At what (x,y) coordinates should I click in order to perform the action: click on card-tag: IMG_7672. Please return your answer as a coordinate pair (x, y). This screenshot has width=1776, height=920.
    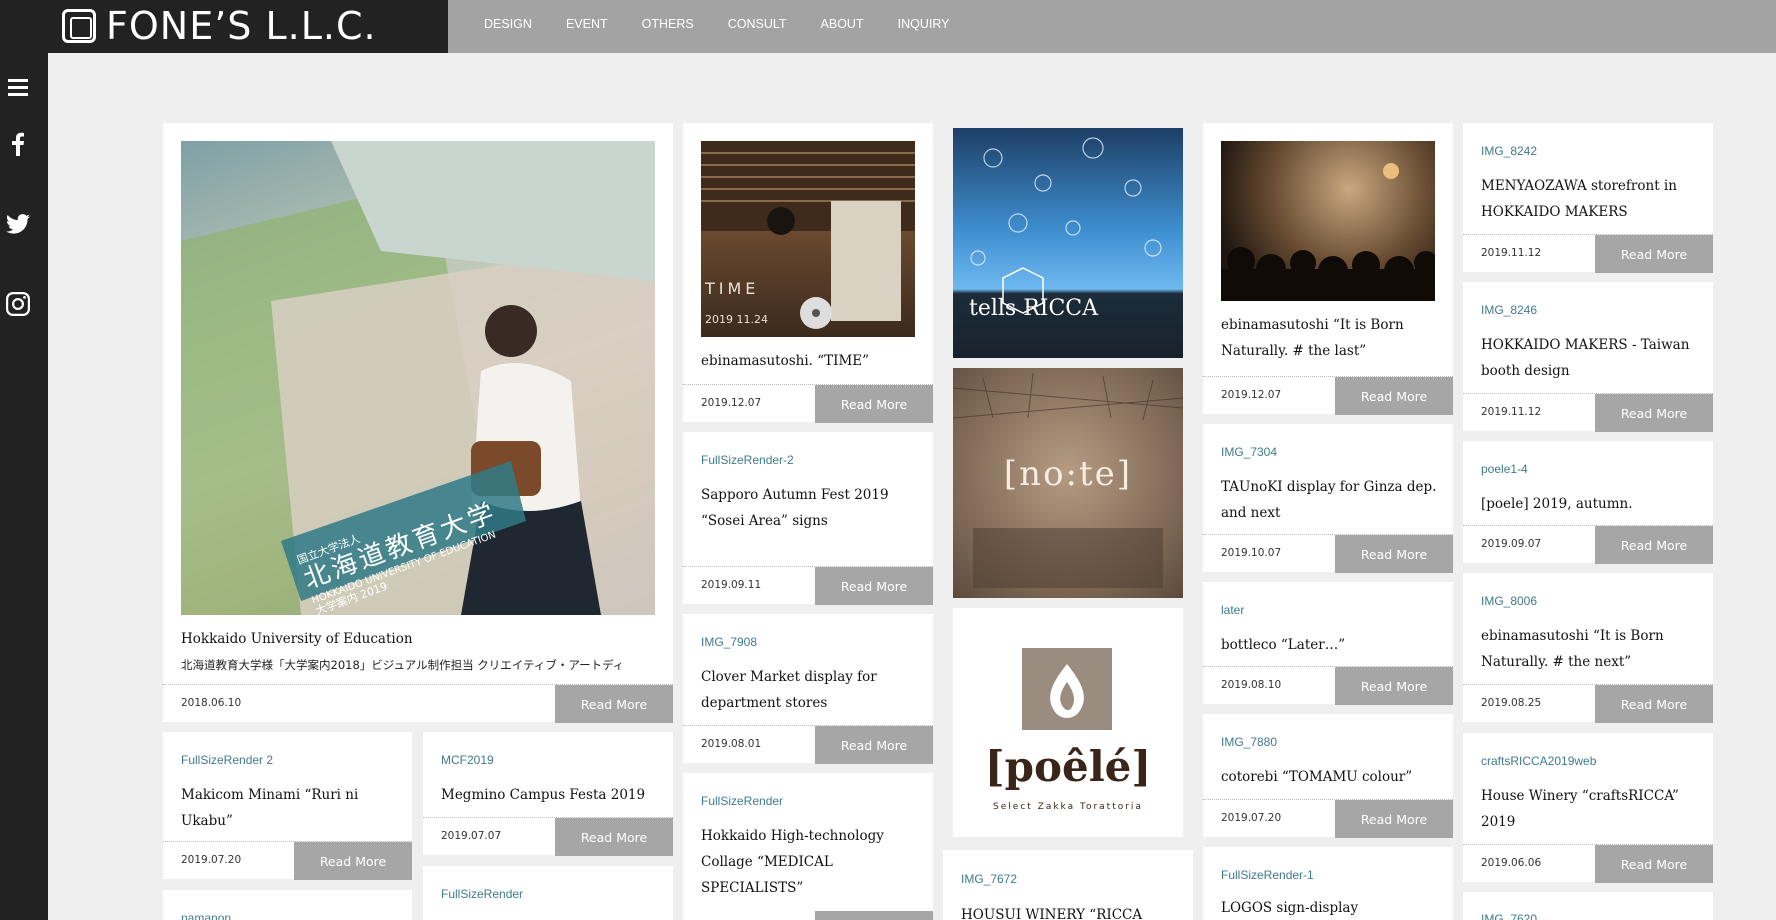
    Looking at the image, I should click on (989, 879).